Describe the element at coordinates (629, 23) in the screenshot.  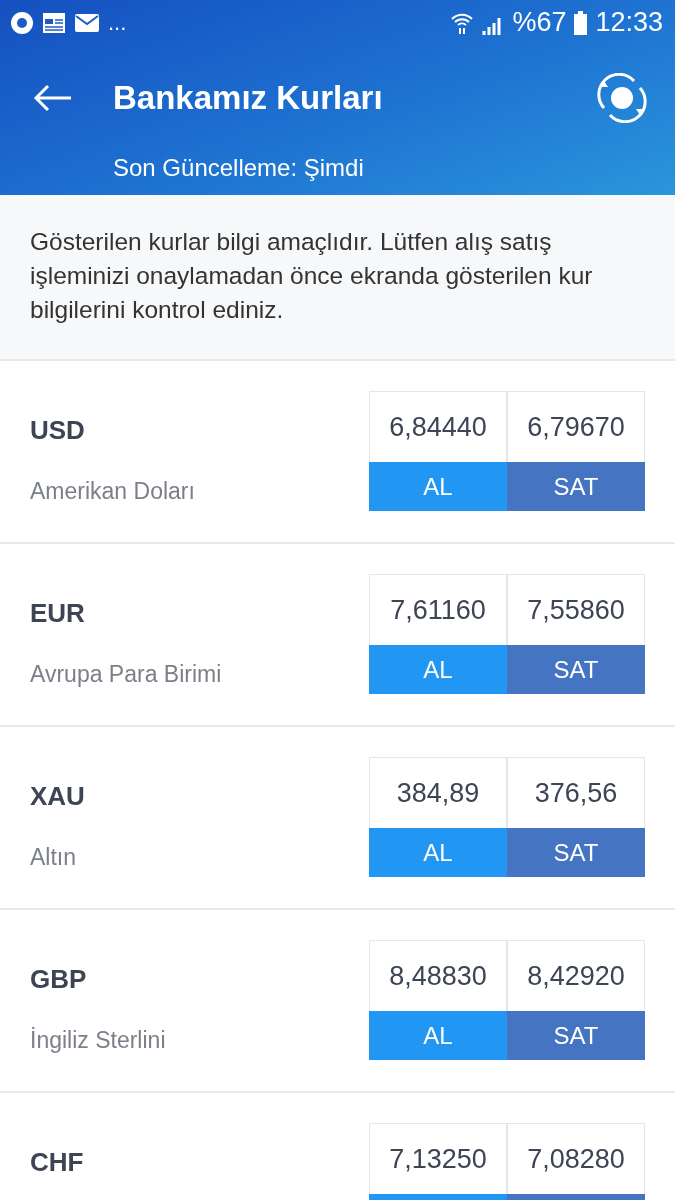
I see `clock-text: 12:33` at that location.